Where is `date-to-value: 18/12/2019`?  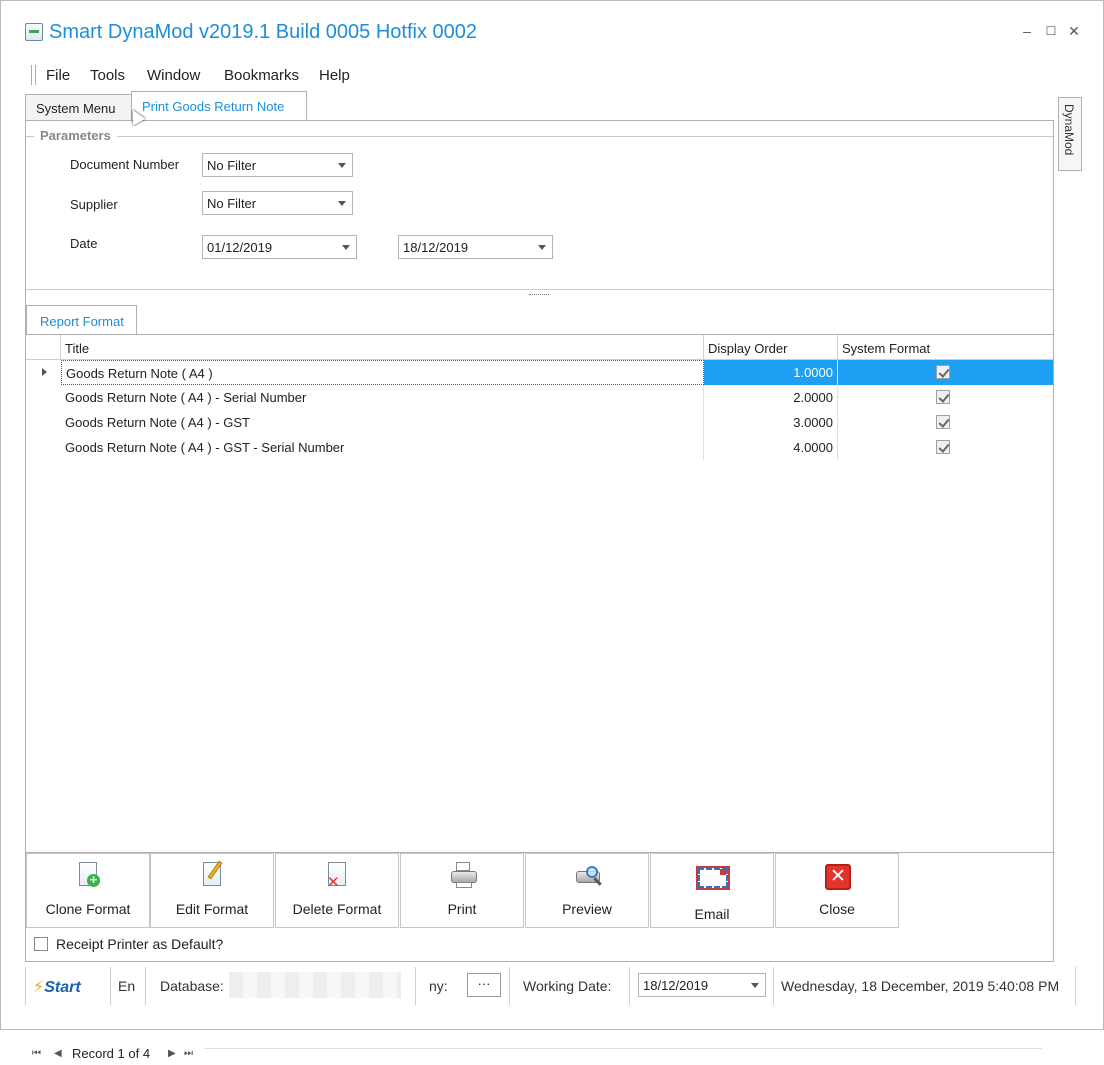
date-to-value: 18/12/2019 is located at coordinates (436, 247).